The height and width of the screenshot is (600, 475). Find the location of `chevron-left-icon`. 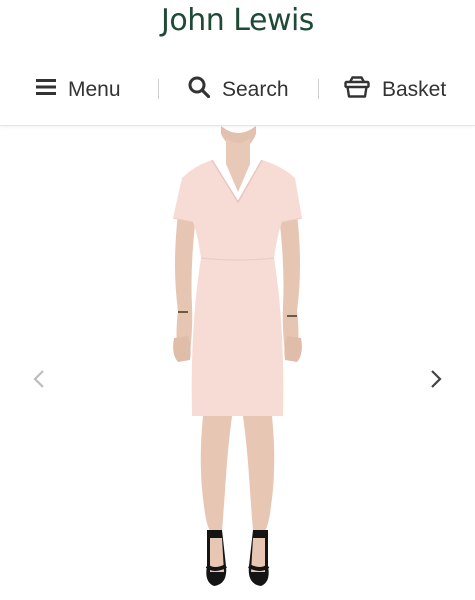

chevron-left-icon is located at coordinates (39, 381).